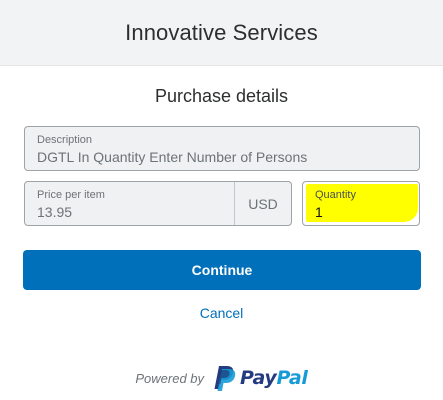  I want to click on page-title: Purchase details, so click(221, 96).